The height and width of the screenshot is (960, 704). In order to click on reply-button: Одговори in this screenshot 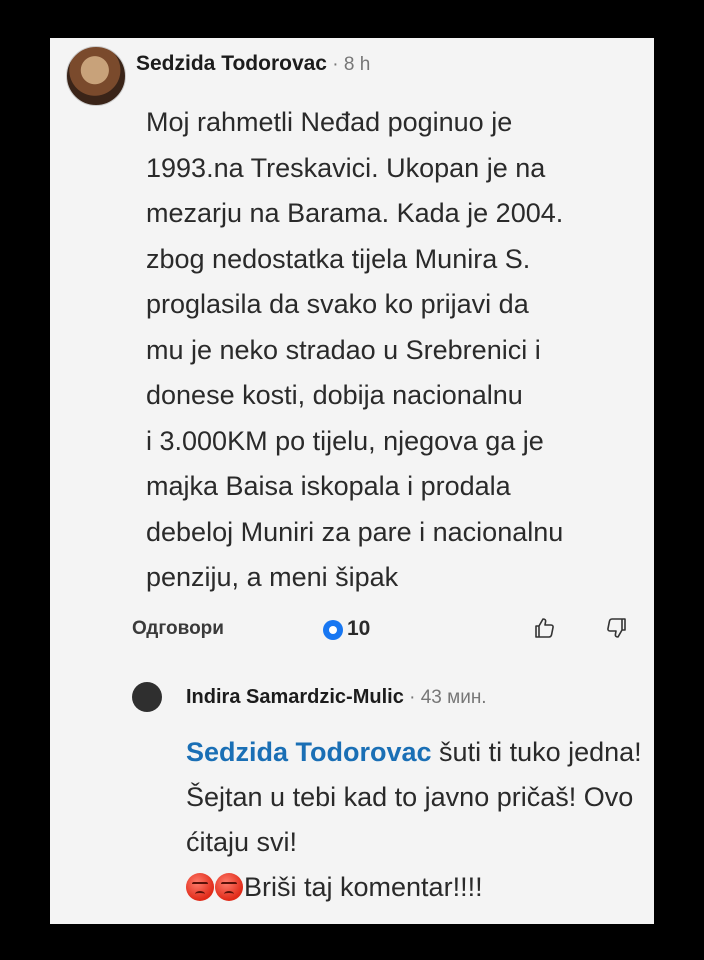, I will do `click(178, 629)`.